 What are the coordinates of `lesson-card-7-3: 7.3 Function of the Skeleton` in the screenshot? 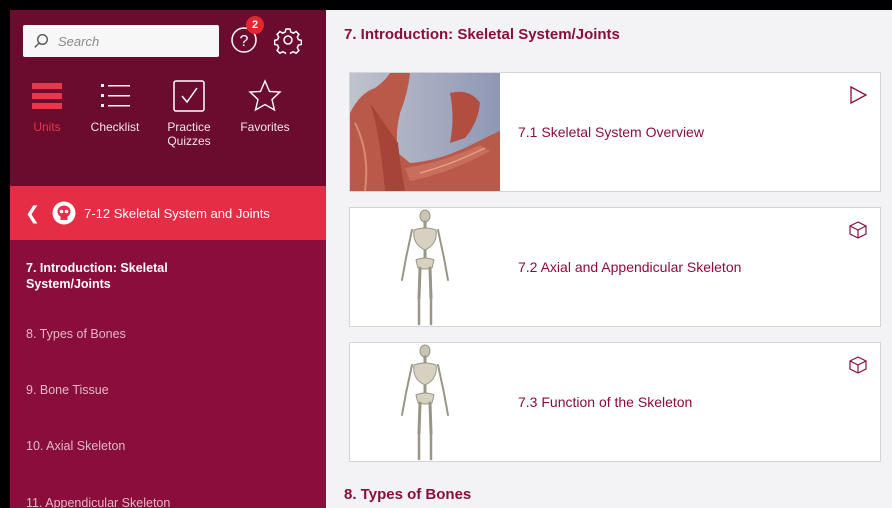 It's located at (615, 402).